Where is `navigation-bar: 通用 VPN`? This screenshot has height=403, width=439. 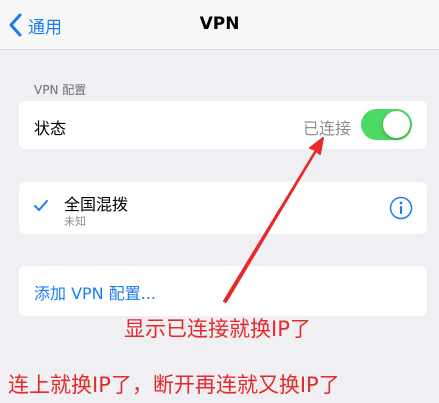 navigation-bar: 通用 VPN is located at coordinates (219, 25).